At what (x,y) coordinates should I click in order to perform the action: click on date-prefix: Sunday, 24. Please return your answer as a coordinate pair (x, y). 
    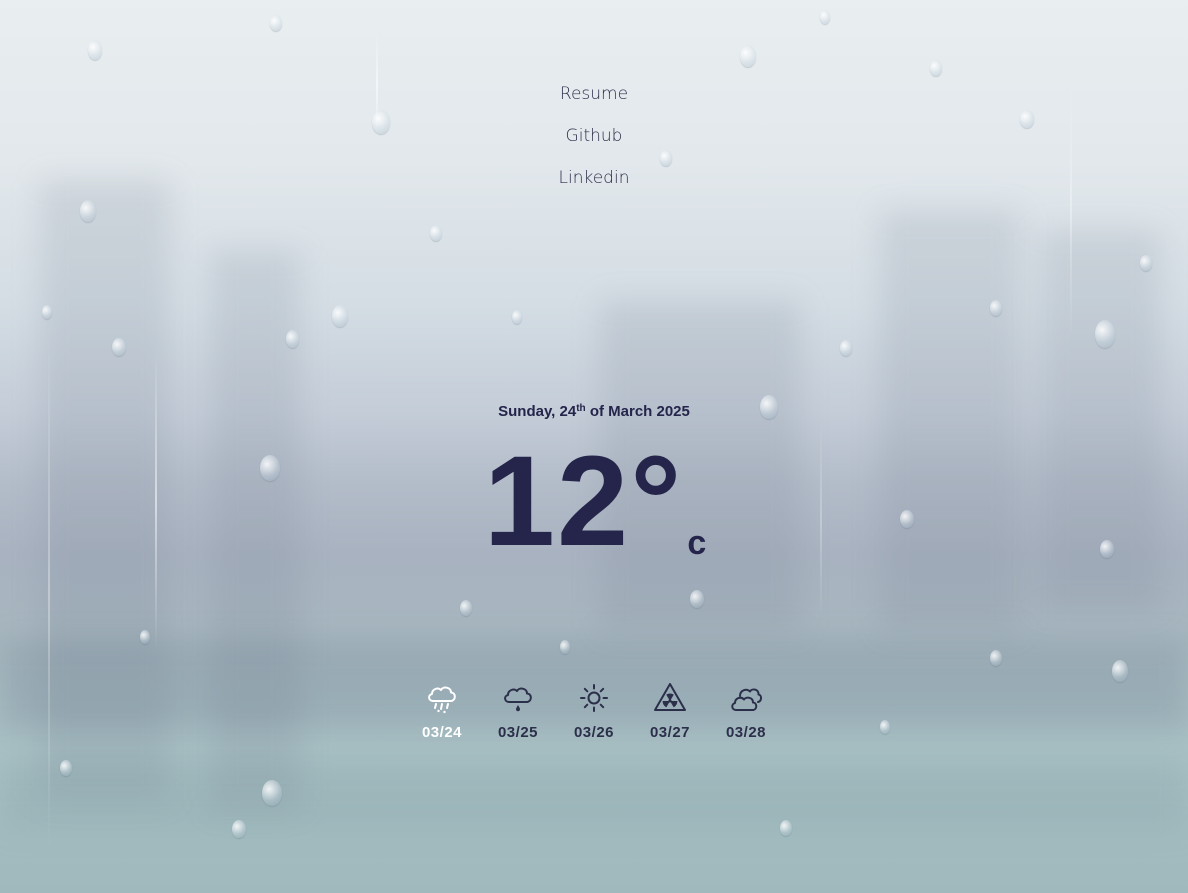
    Looking at the image, I should click on (537, 411).